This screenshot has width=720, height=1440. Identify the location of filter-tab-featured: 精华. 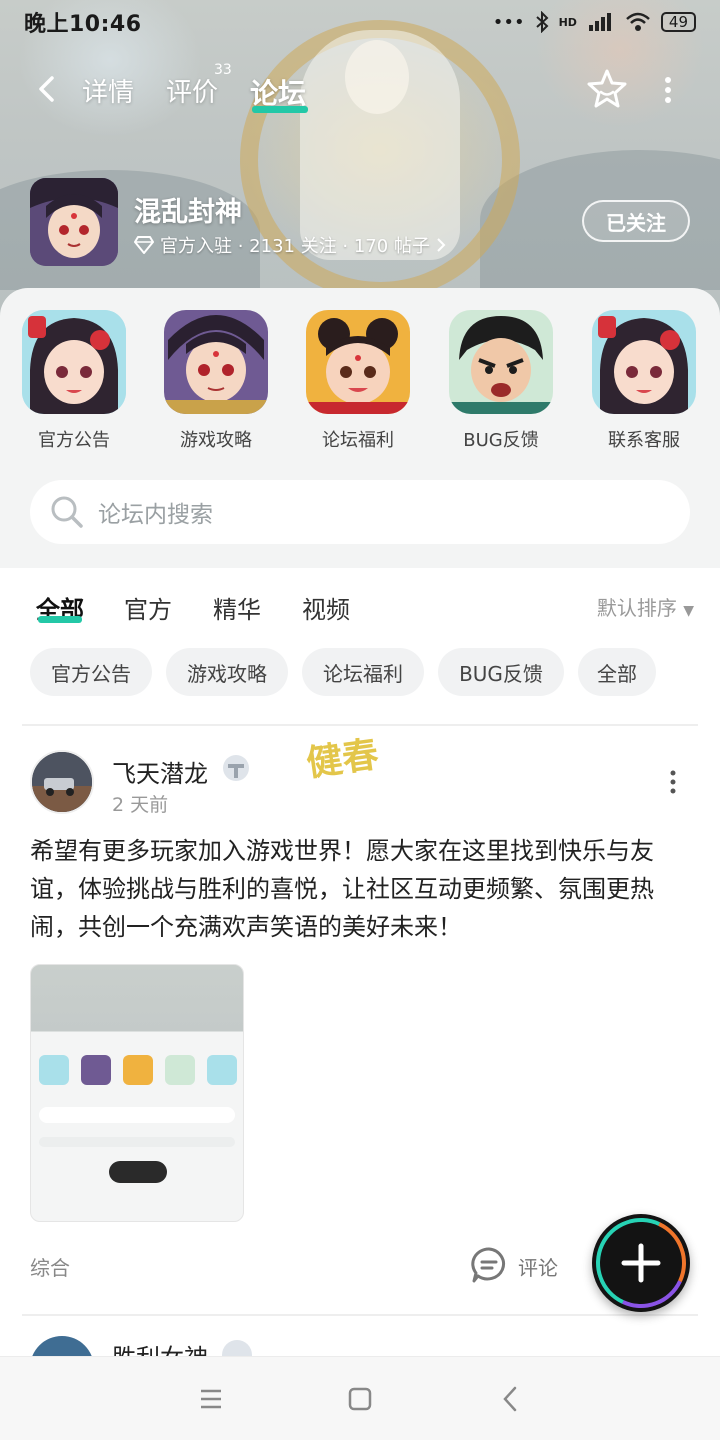
(237, 607).